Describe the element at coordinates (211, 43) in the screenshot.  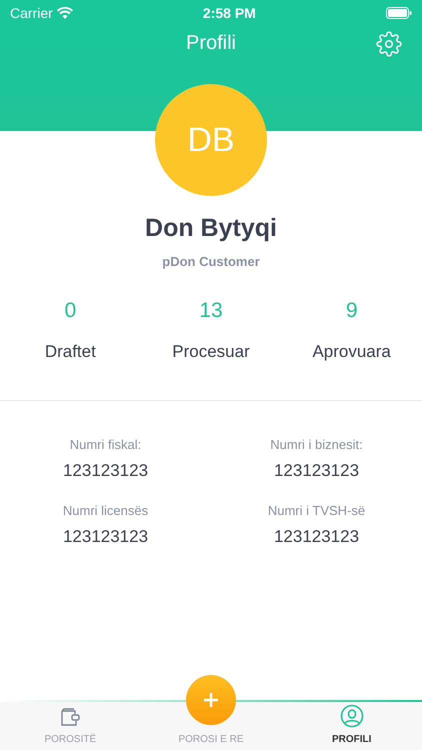
I see `screen-title: Profili` at that location.